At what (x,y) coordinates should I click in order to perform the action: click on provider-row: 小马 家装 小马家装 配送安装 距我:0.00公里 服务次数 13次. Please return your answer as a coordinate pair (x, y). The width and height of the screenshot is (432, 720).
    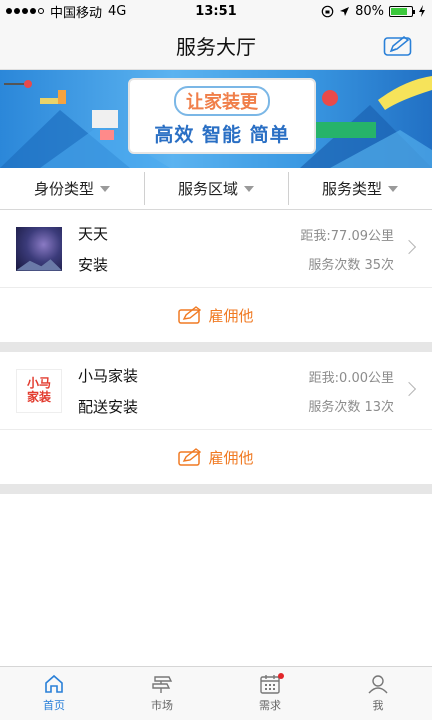
    Looking at the image, I should click on (216, 391).